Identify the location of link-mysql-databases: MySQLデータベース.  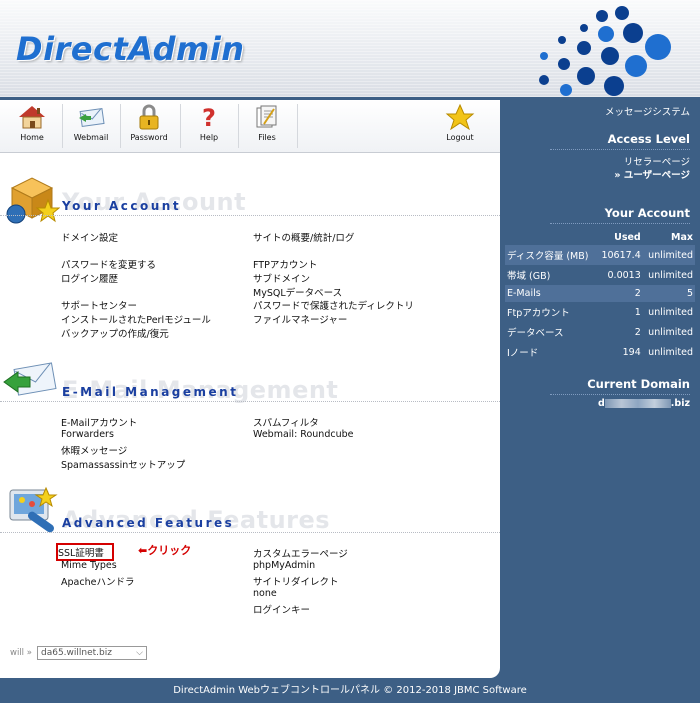
(297, 292).